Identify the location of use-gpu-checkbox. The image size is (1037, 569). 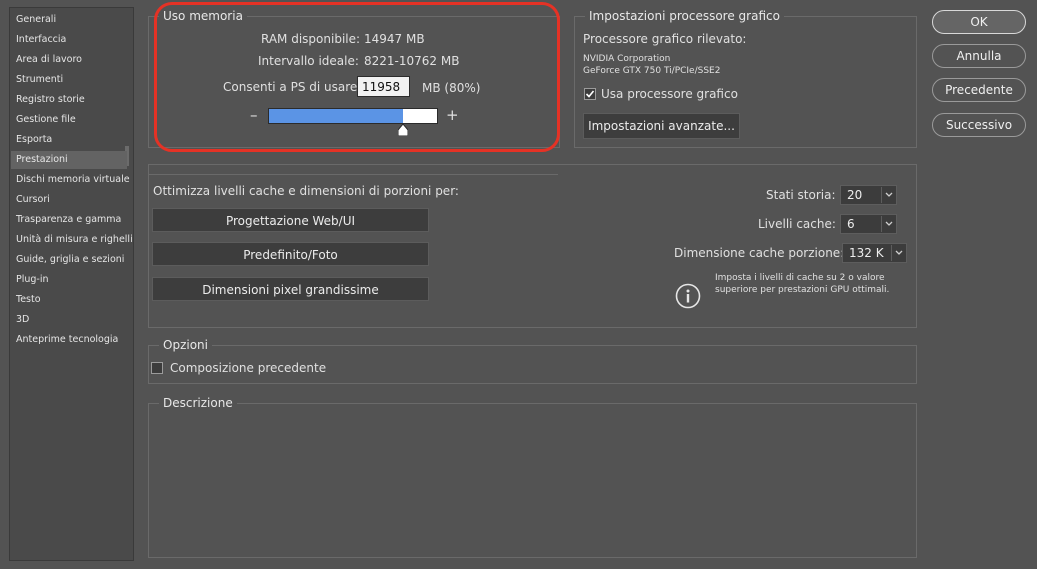
(590, 94).